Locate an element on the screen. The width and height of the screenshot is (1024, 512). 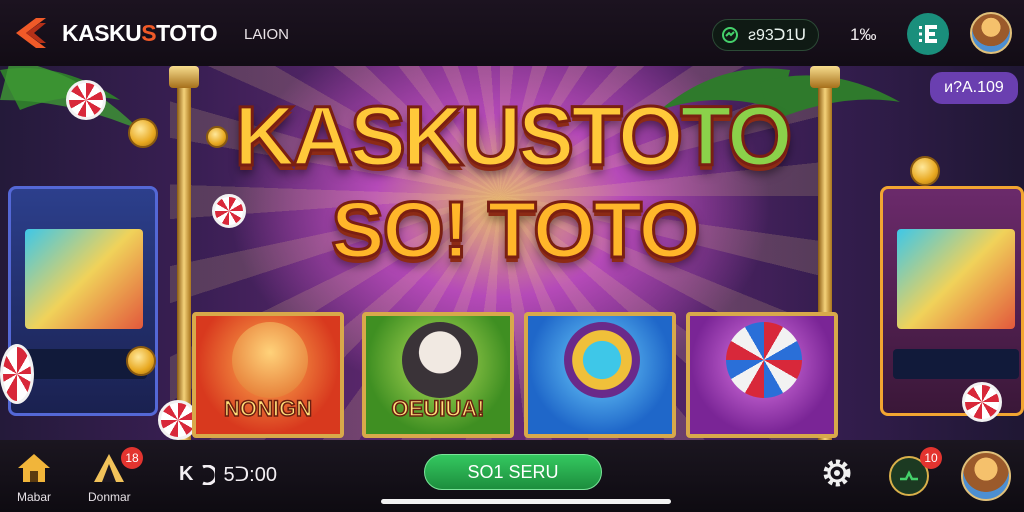
balance-pill: ƨ93ᑐ1ᑌ is located at coordinates (765, 35).